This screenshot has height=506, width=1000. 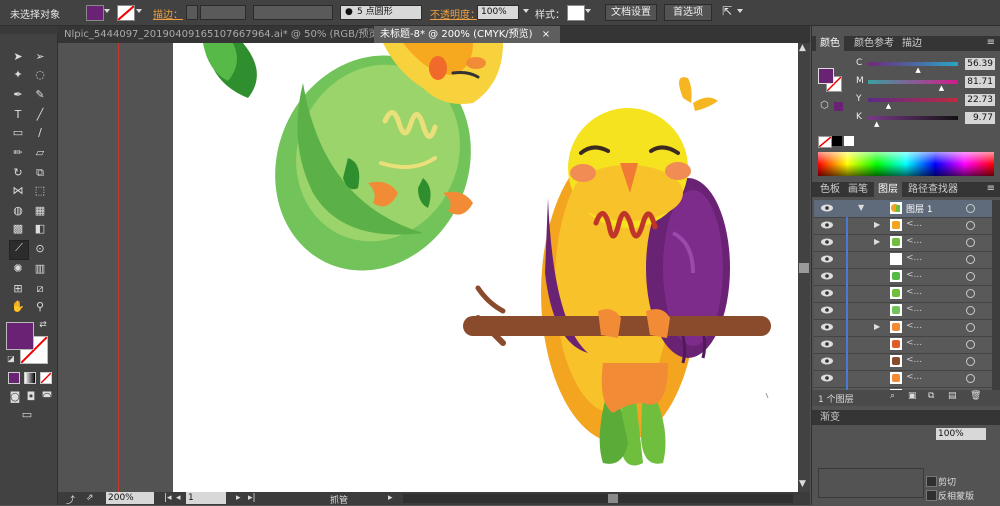 What do you see at coordinates (40, 115) in the screenshot?
I see `line-tool-icon: ╱` at bounding box center [40, 115].